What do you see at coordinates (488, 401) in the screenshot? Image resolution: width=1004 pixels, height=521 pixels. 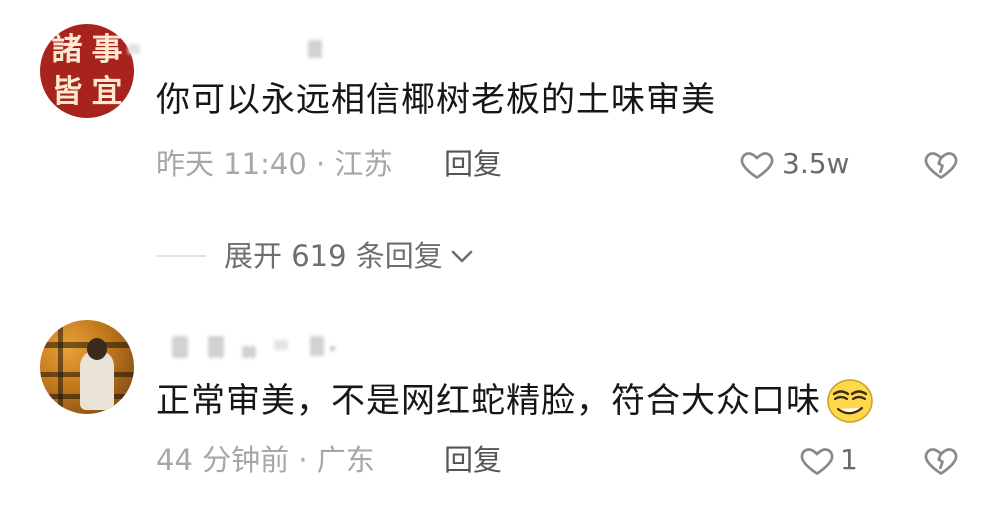 I see `comment-text: 正常审美，不是网红蛇精脸，符合大众口味` at bounding box center [488, 401].